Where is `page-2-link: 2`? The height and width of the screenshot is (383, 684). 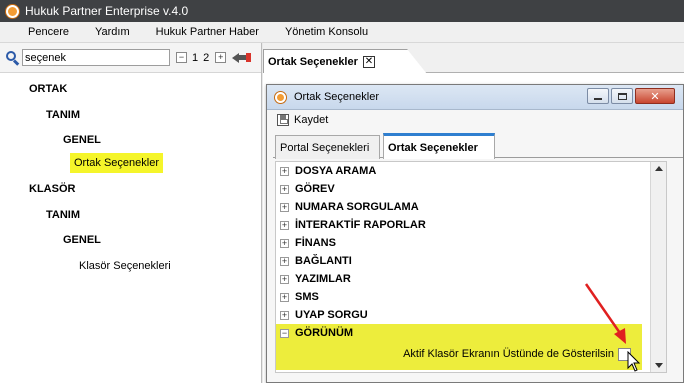
page-2-link: 2 is located at coordinates (206, 58).